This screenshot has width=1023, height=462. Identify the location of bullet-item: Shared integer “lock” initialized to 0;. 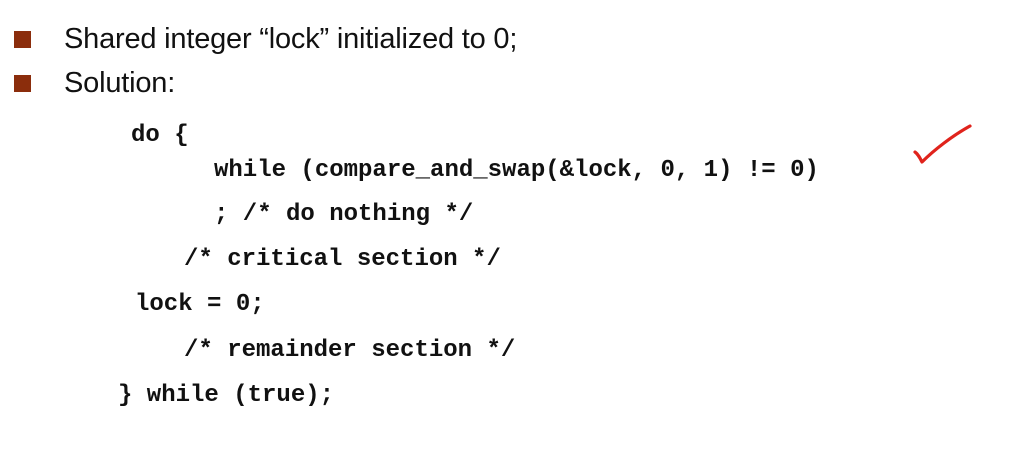
(265, 39).